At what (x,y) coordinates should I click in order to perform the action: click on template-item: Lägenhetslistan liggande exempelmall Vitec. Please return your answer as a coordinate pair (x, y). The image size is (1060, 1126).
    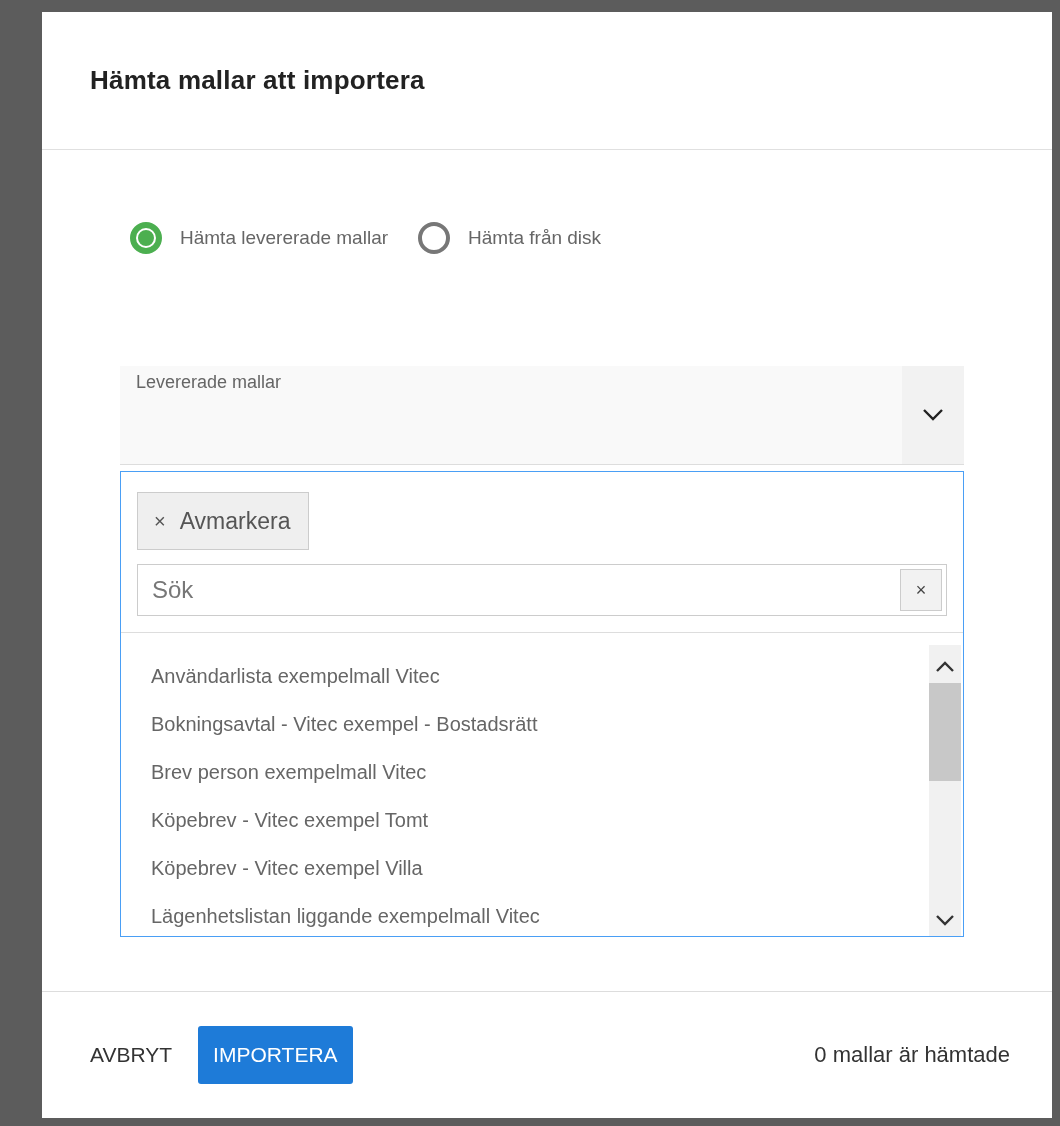
    Looking at the image, I should click on (540, 916).